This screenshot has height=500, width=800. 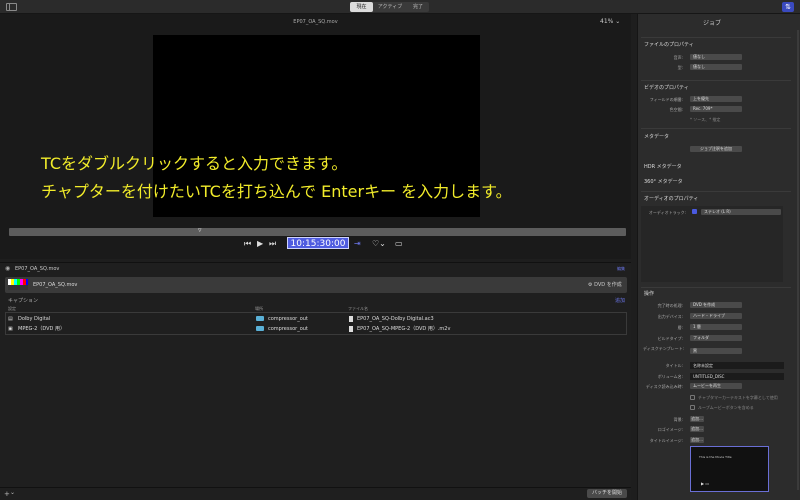 I want to click on audio-tracks-box, so click(x=712, y=244).